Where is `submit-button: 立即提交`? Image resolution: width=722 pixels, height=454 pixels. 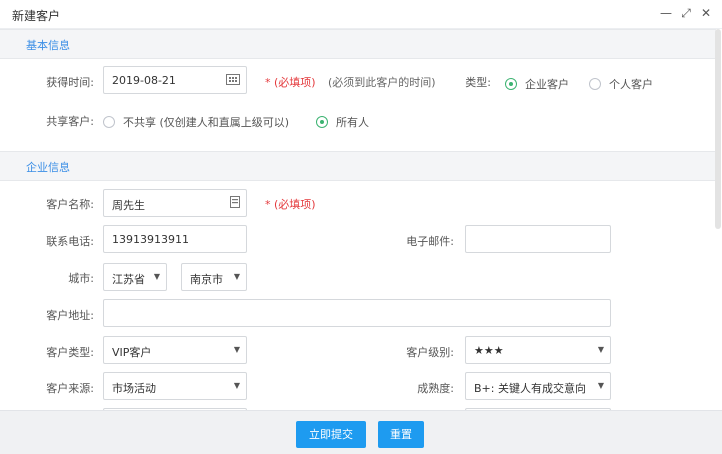 submit-button: 立即提交 is located at coordinates (331, 434).